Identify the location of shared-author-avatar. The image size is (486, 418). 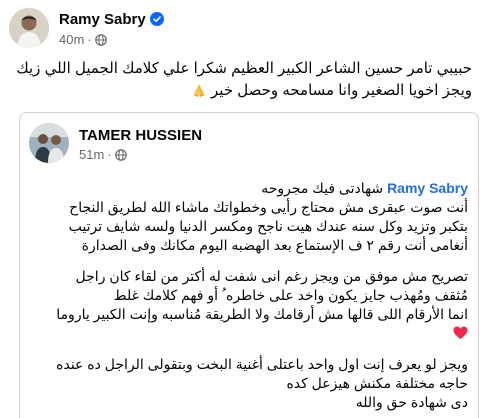
(49, 143).